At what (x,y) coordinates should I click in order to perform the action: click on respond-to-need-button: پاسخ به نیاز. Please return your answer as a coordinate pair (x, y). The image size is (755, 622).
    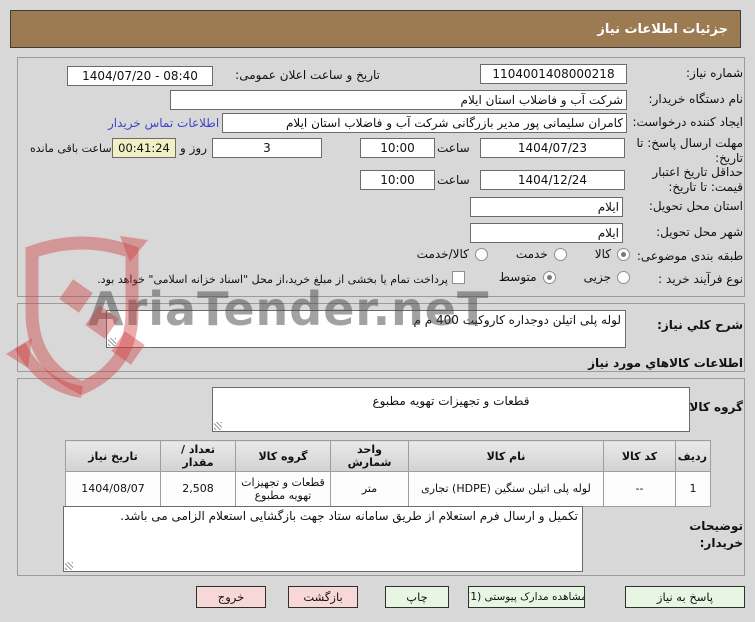
    Looking at the image, I should click on (685, 597).